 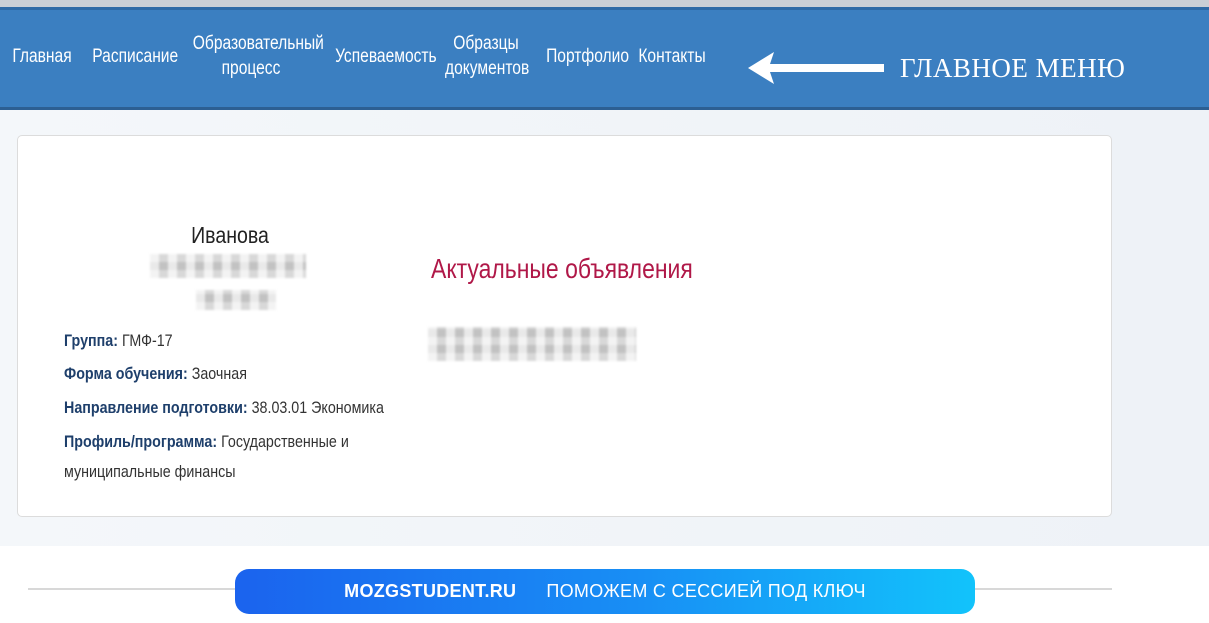 I want to click on student-surname: Иванова, so click(x=230, y=235).